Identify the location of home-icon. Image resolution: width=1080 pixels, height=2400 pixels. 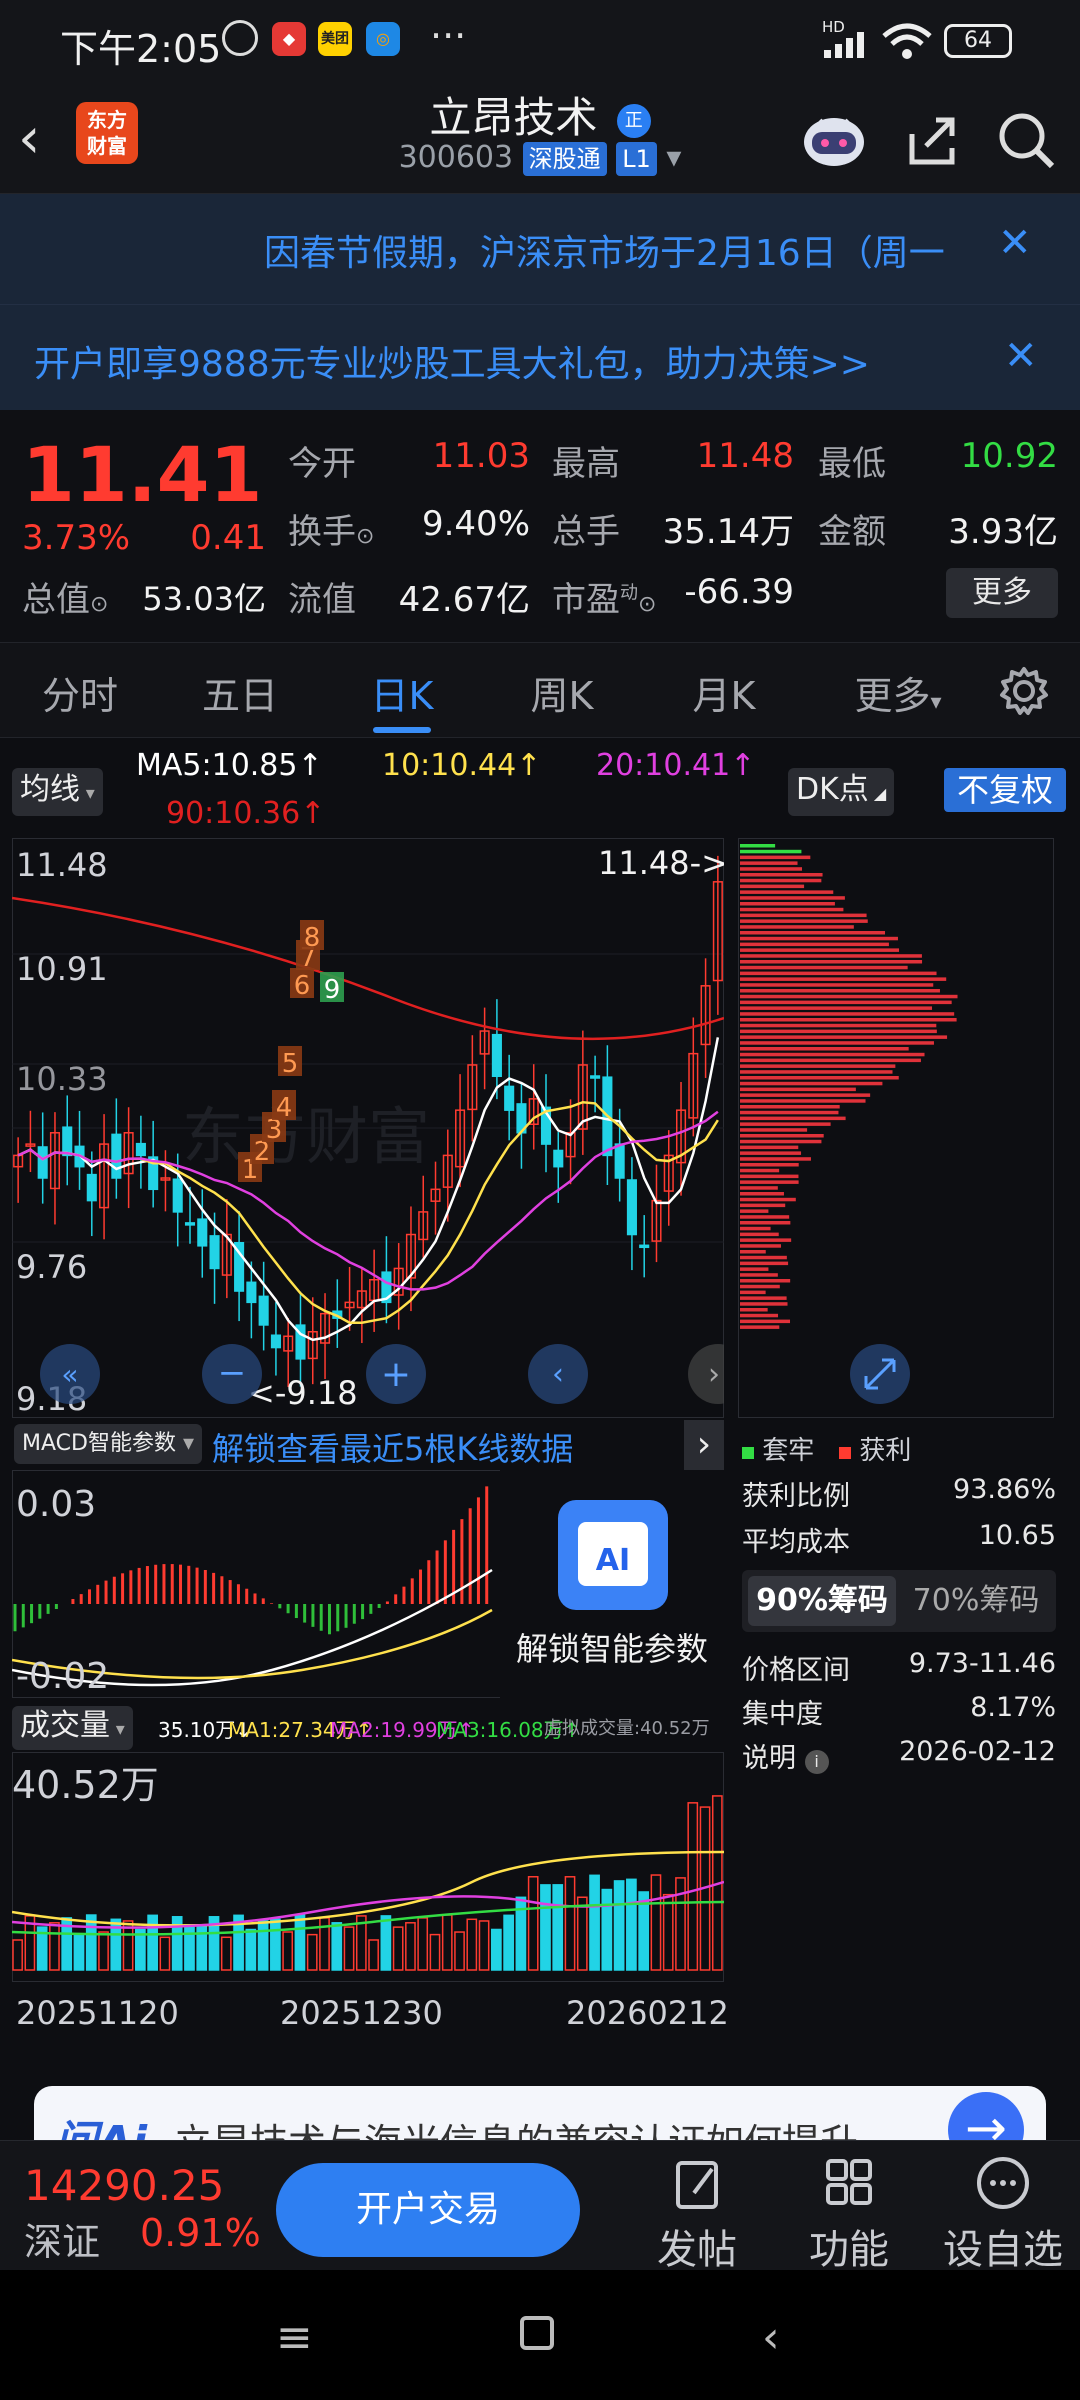
(537, 2333).